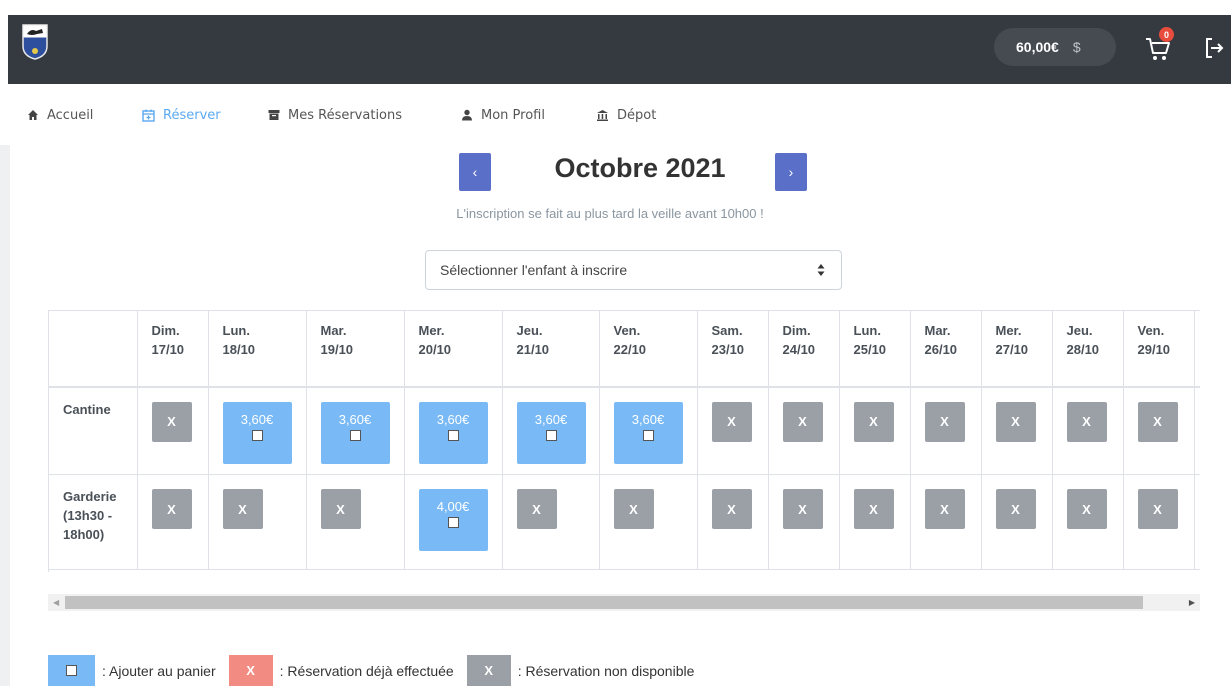  Describe the element at coordinates (1197, 430) in the screenshot. I see `day-cell` at that location.